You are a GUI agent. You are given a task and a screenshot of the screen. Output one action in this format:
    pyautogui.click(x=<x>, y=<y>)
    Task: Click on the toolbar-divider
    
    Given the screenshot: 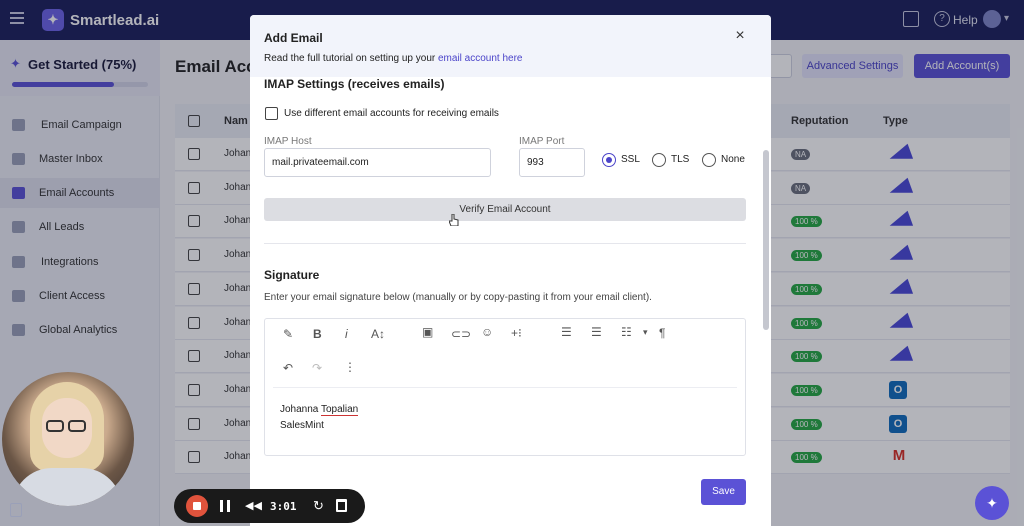 What is the action you would take?
    pyautogui.click(x=505, y=387)
    